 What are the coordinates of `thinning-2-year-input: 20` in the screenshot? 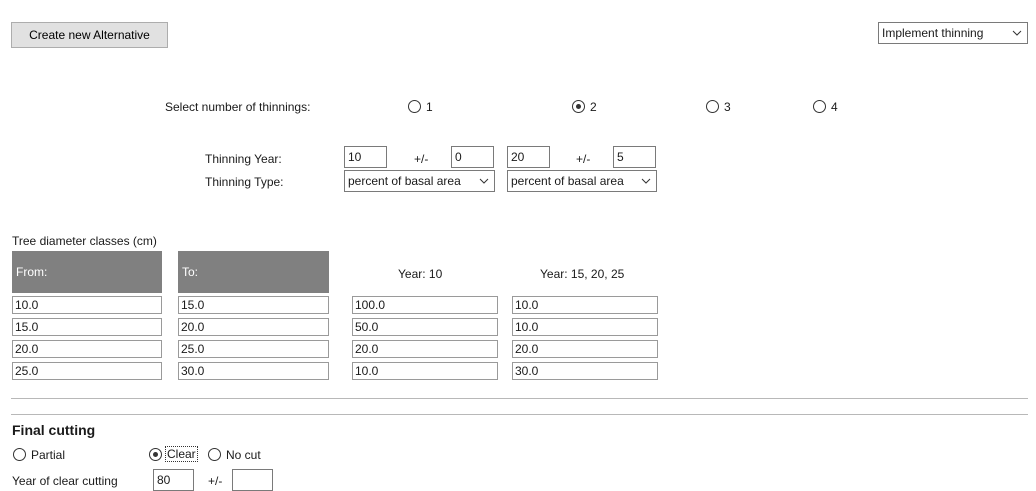 It's located at (528, 157).